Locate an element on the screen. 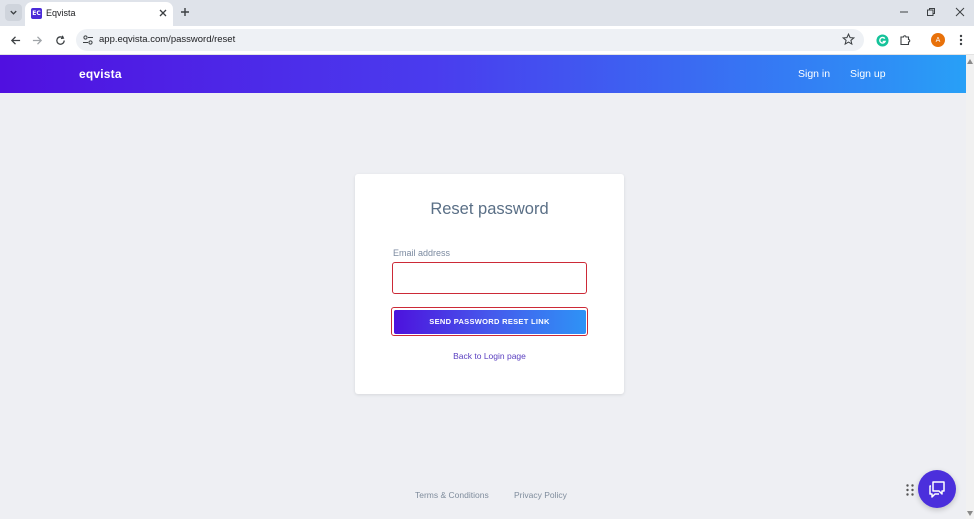 This screenshot has width=974, height=519. arrow-right-icon is located at coordinates (37, 40).